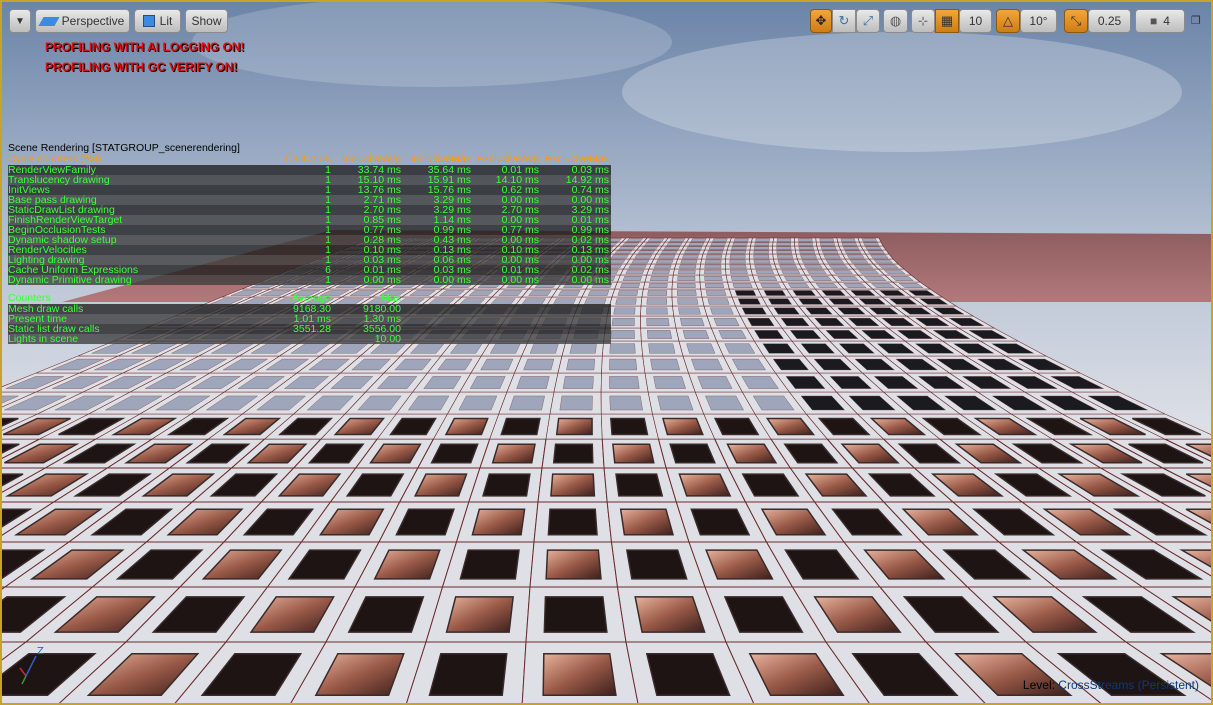  I want to click on rotation-snap-value-dropdown: 10°, so click(1038, 21).